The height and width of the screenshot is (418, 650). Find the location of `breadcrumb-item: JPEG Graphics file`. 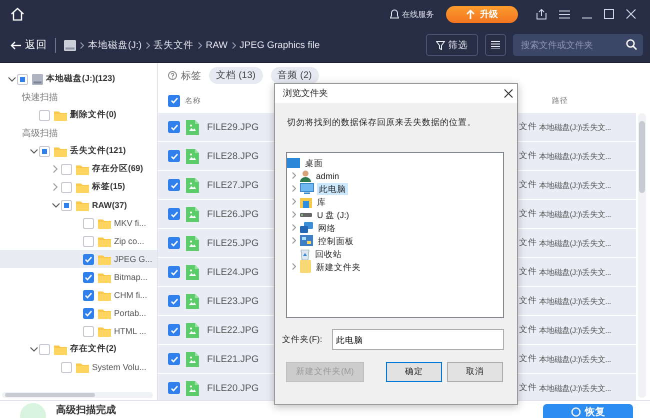

breadcrumb-item: JPEG Graphics file is located at coordinates (280, 45).